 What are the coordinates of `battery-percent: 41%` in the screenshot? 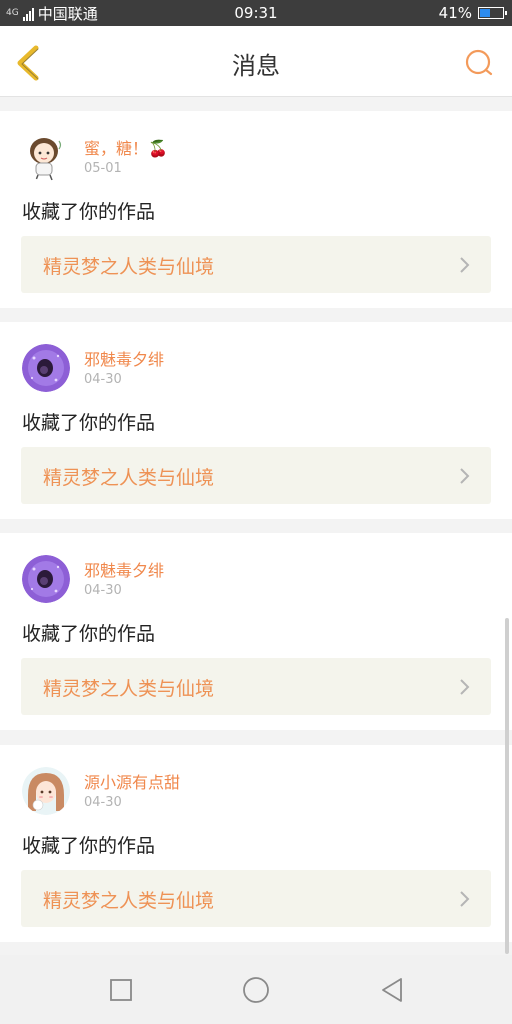 It's located at (455, 13).